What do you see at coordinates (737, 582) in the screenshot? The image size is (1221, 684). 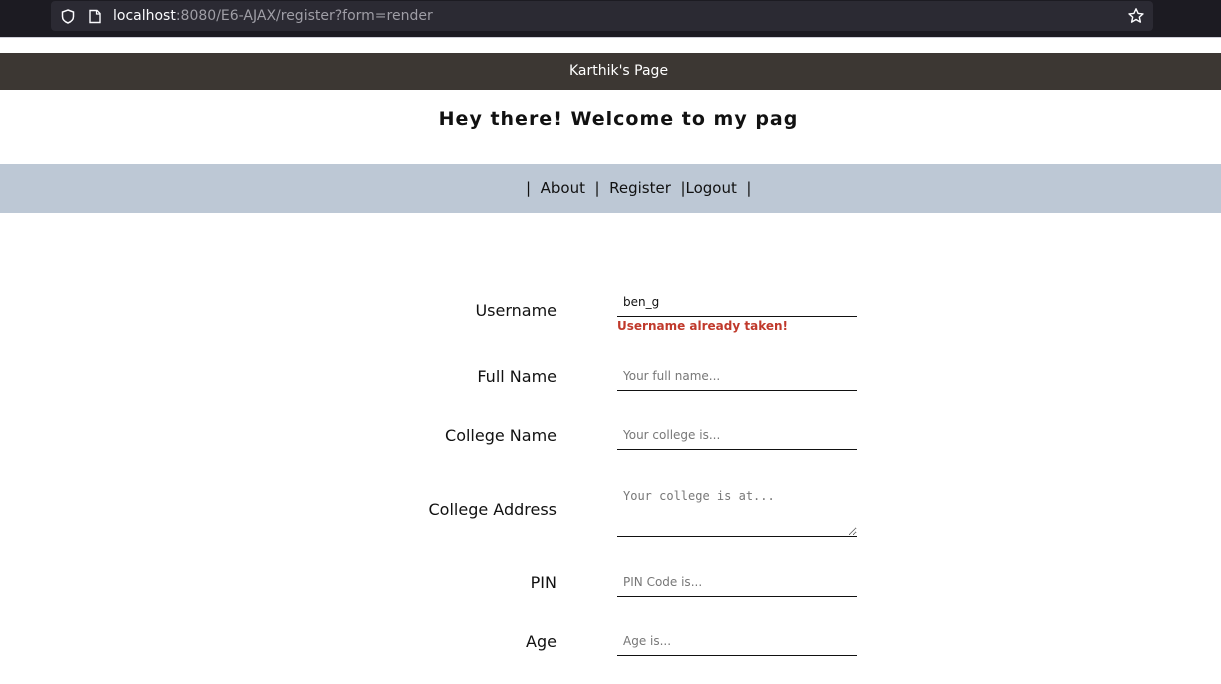 I see `pin-field` at bounding box center [737, 582].